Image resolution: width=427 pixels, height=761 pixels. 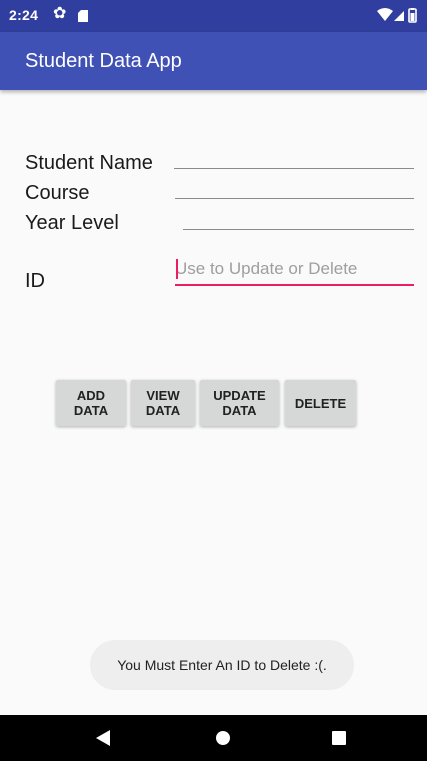 I want to click on status-time: 2:24, so click(x=24, y=15).